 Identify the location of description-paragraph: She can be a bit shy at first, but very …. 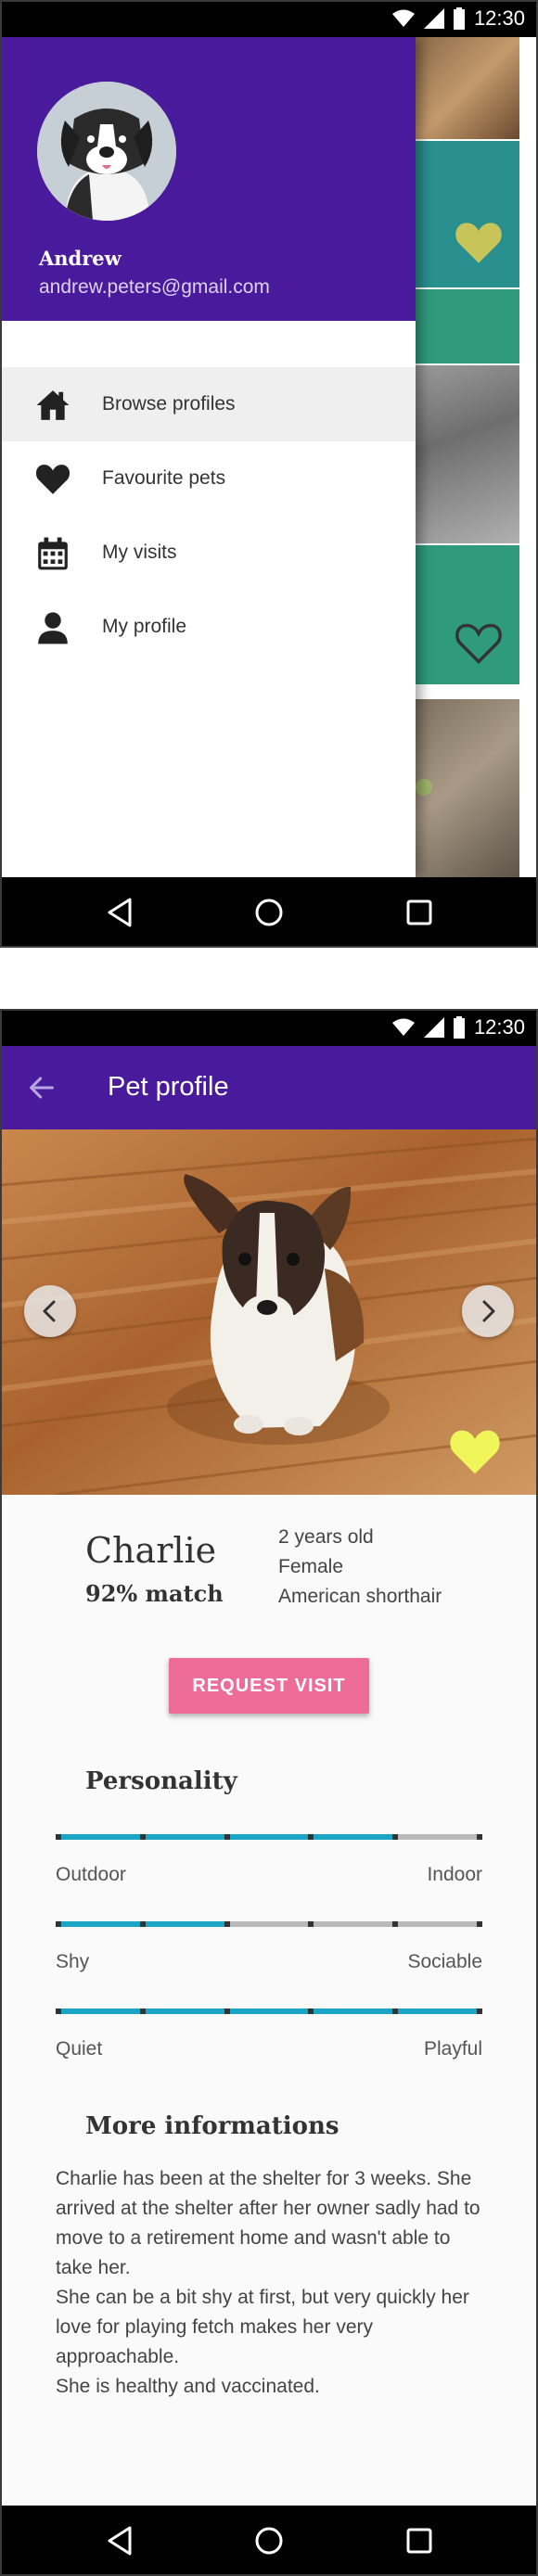
(262, 2327).